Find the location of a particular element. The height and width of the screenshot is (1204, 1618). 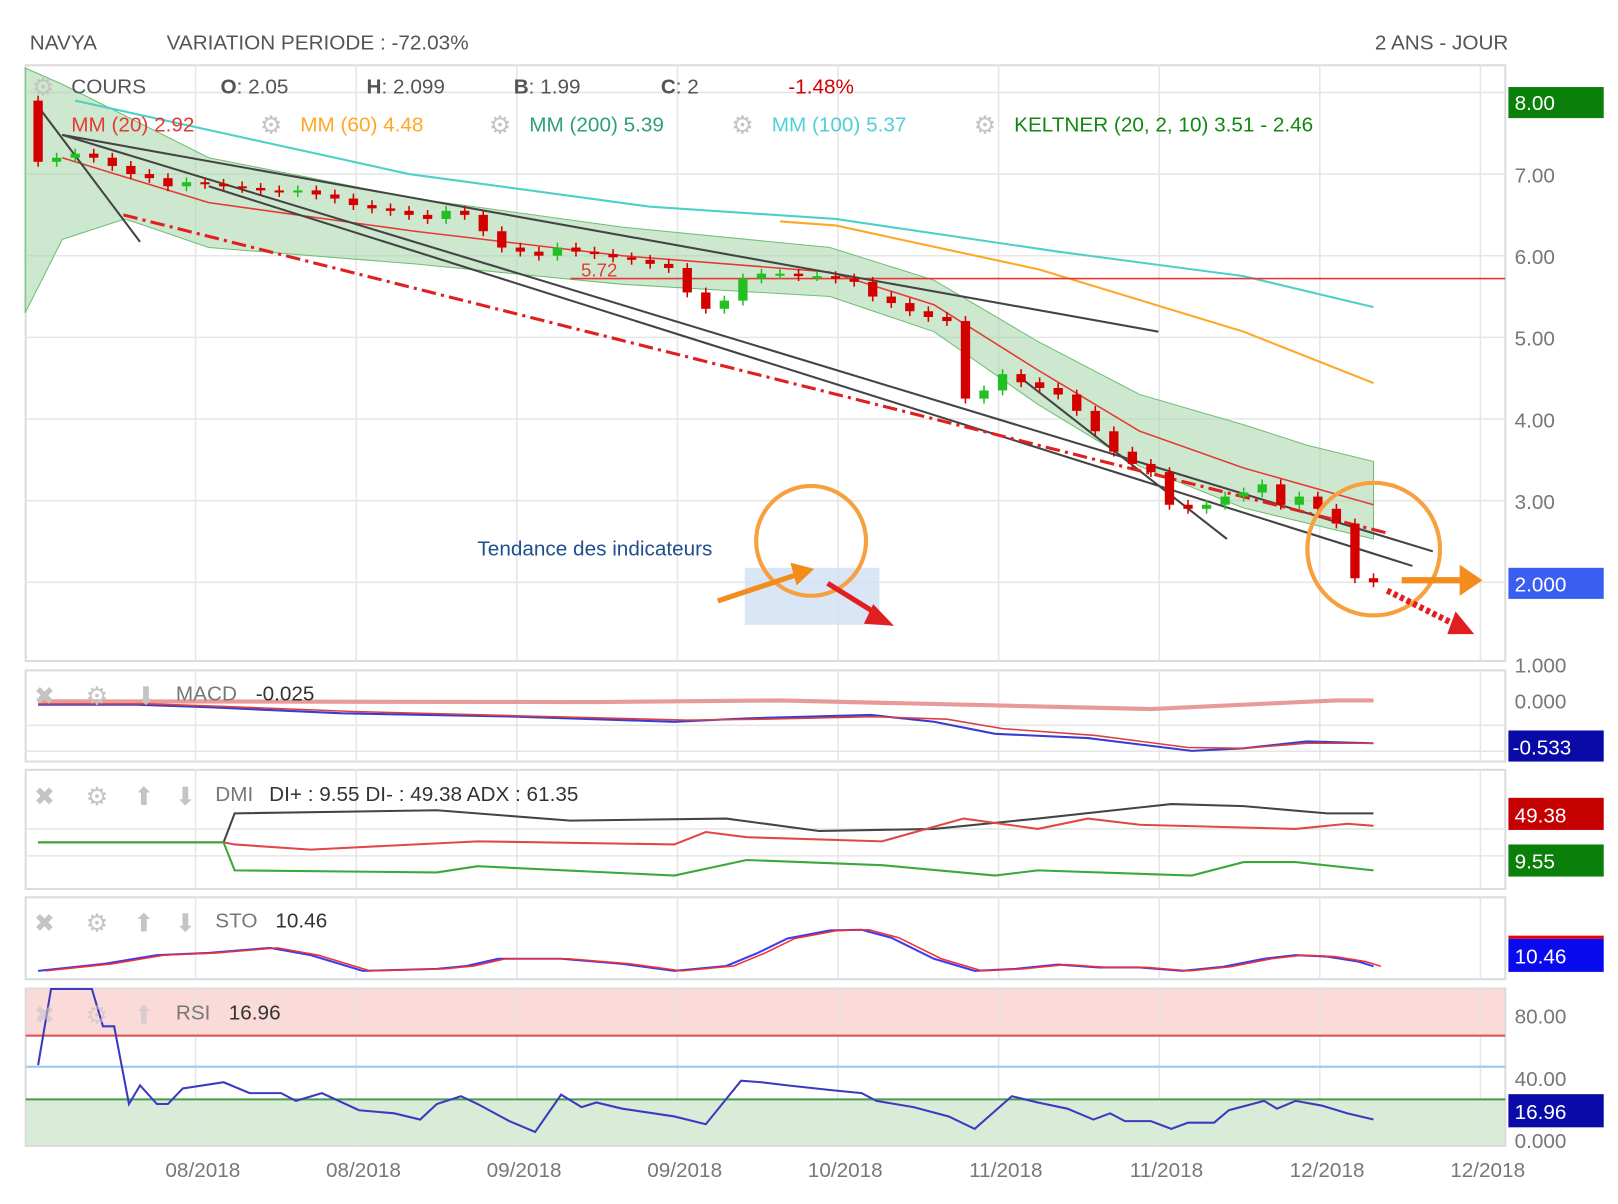

sto-signal-marker is located at coordinates (1556, 937).